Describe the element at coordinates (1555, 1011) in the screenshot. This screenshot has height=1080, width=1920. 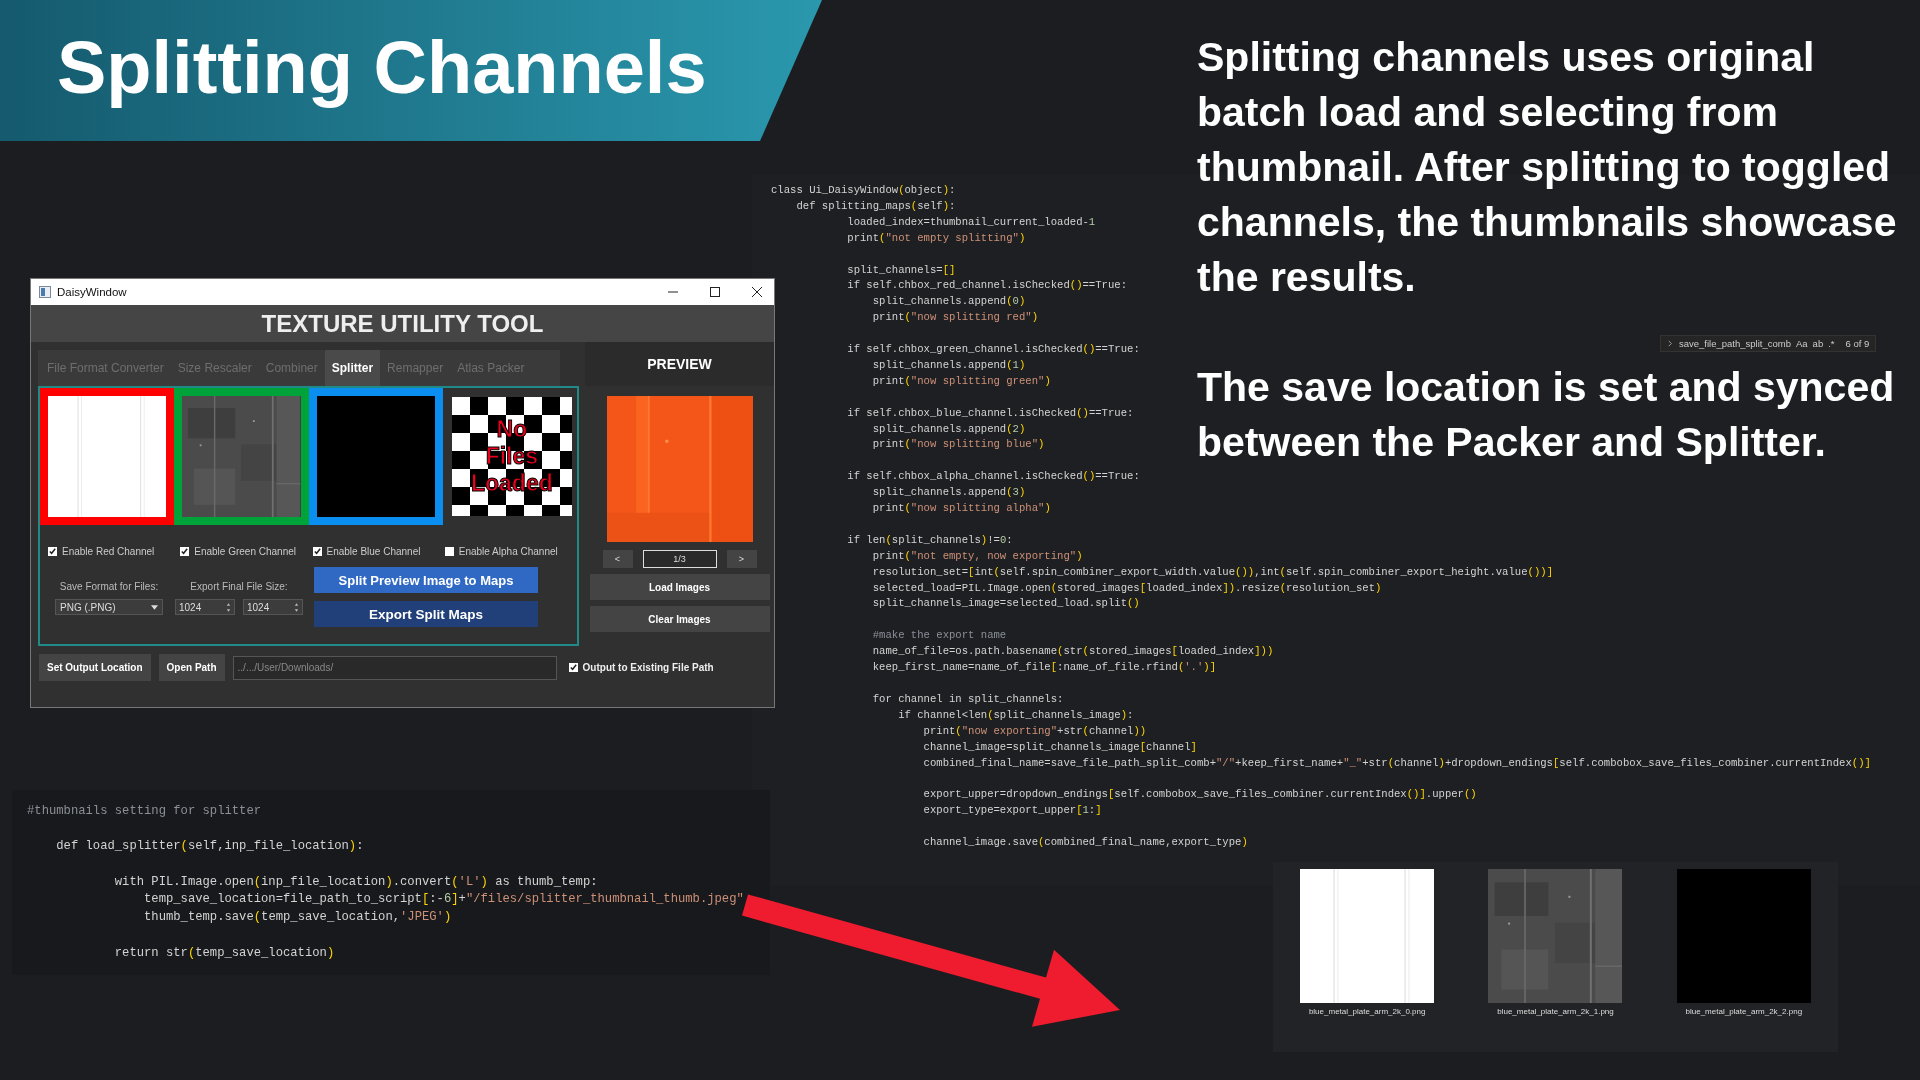
I see `file-name: blue_metal_plate_arm_2k_1.png` at that location.